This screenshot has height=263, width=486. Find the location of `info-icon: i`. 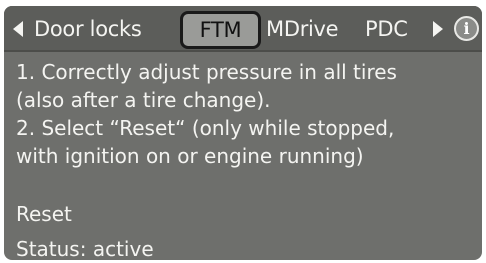

info-icon: i is located at coordinates (466, 28).